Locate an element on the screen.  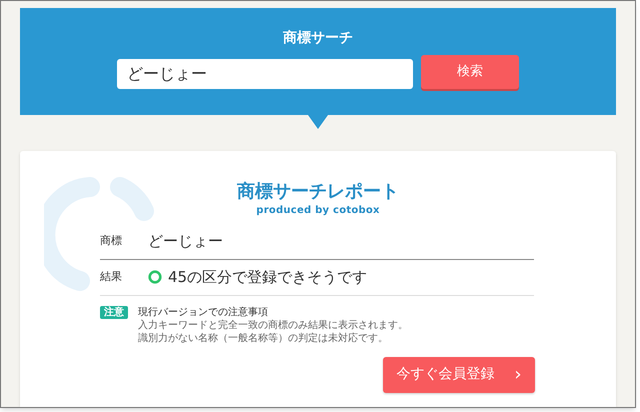
search-button: 検索 is located at coordinates (470, 72).